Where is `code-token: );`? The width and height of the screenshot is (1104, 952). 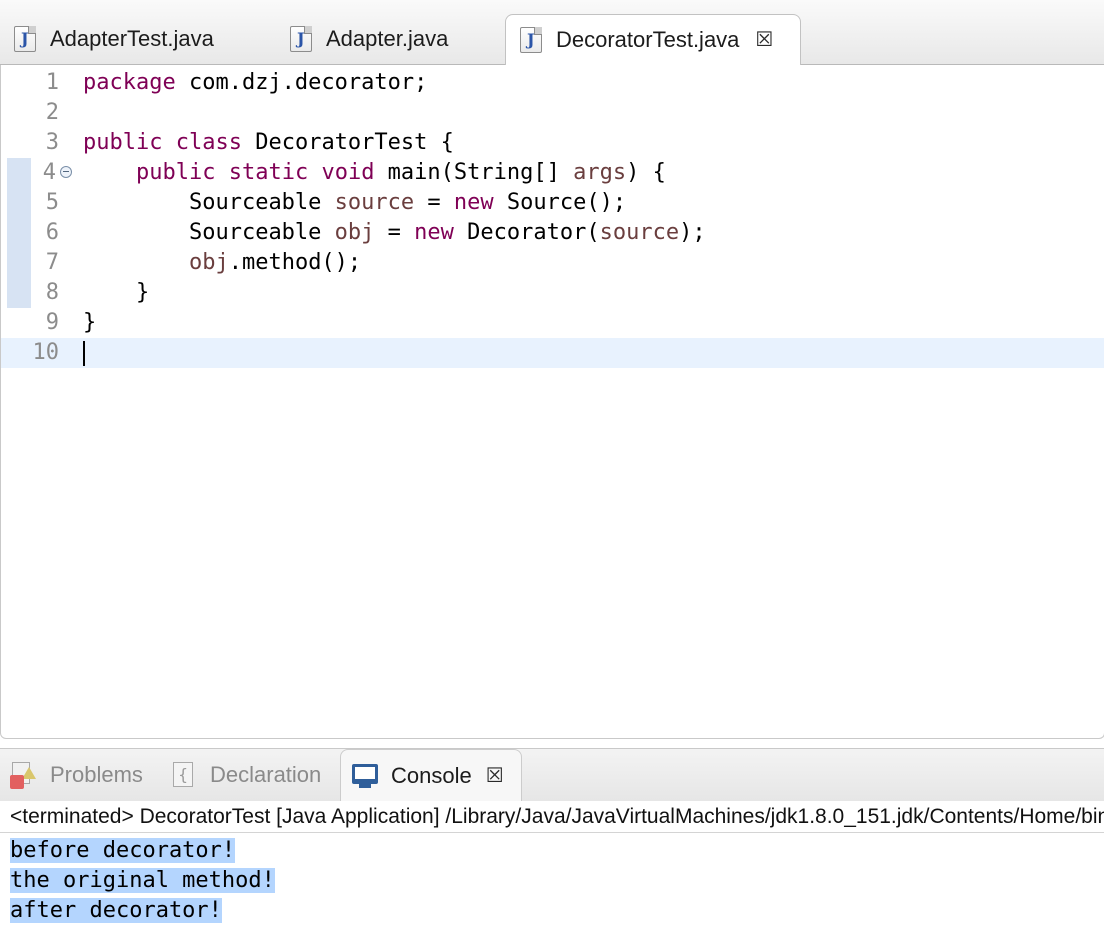 code-token: ); is located at coordinates (692, 232).